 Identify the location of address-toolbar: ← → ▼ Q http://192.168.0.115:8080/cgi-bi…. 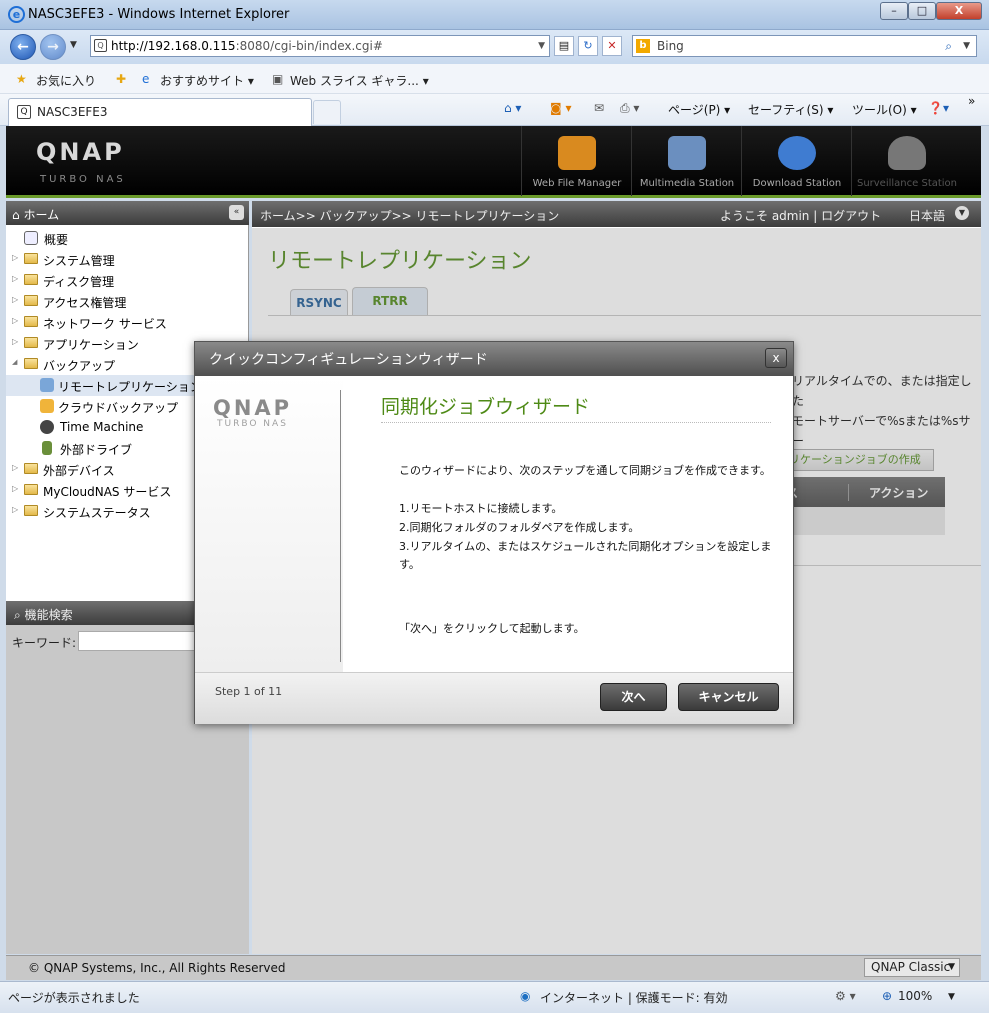
(494, 47).